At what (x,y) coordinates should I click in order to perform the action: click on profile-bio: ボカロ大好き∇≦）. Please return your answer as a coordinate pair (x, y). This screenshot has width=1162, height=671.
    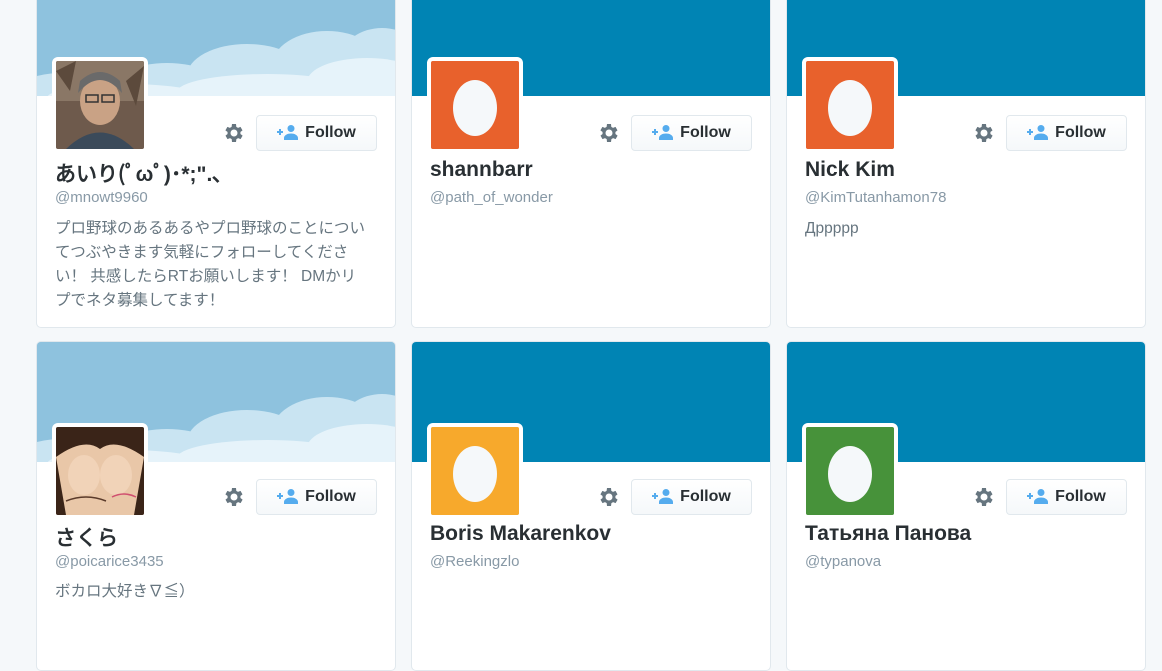
    Looking at the image, I should click on (125, 591).